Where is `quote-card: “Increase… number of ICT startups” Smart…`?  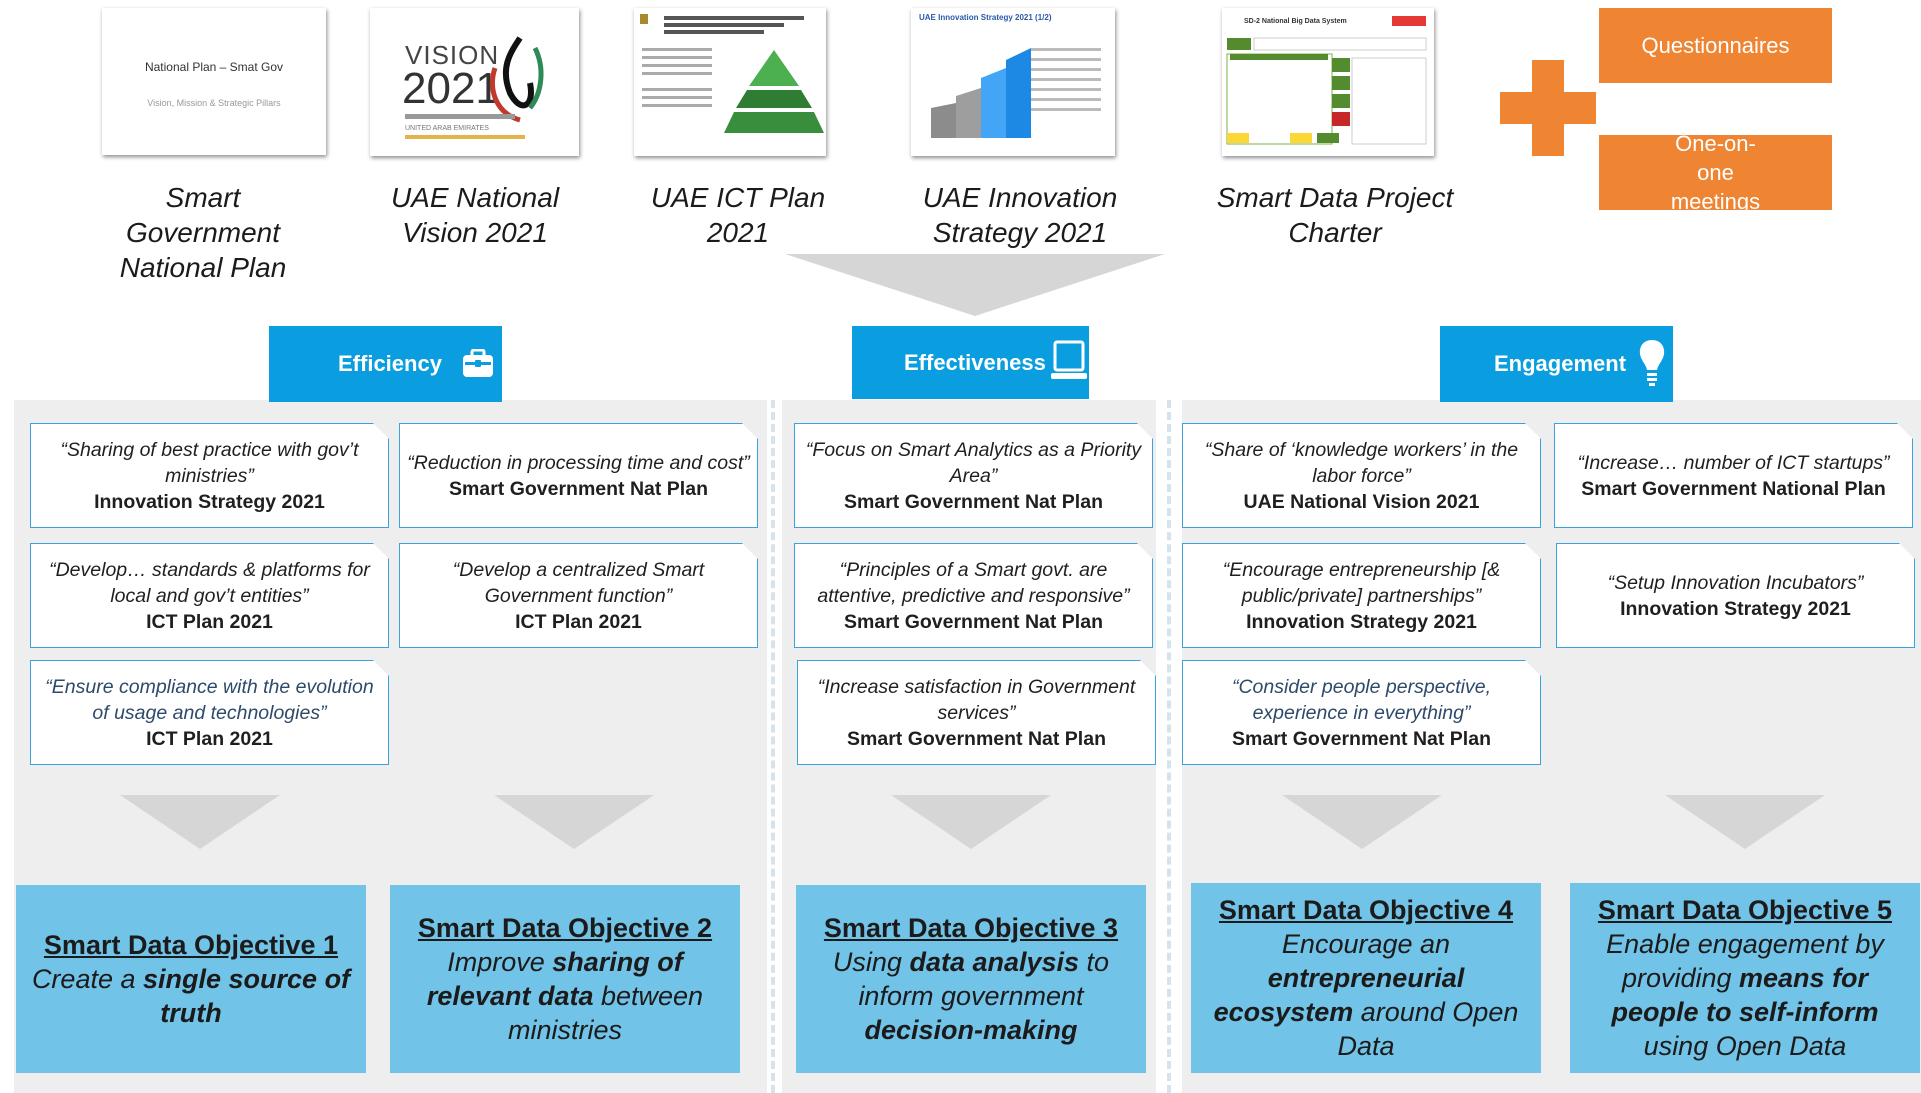 quote-card: “Increase… number of ICT startups” Smart… is located at coordinates (1733, 475).